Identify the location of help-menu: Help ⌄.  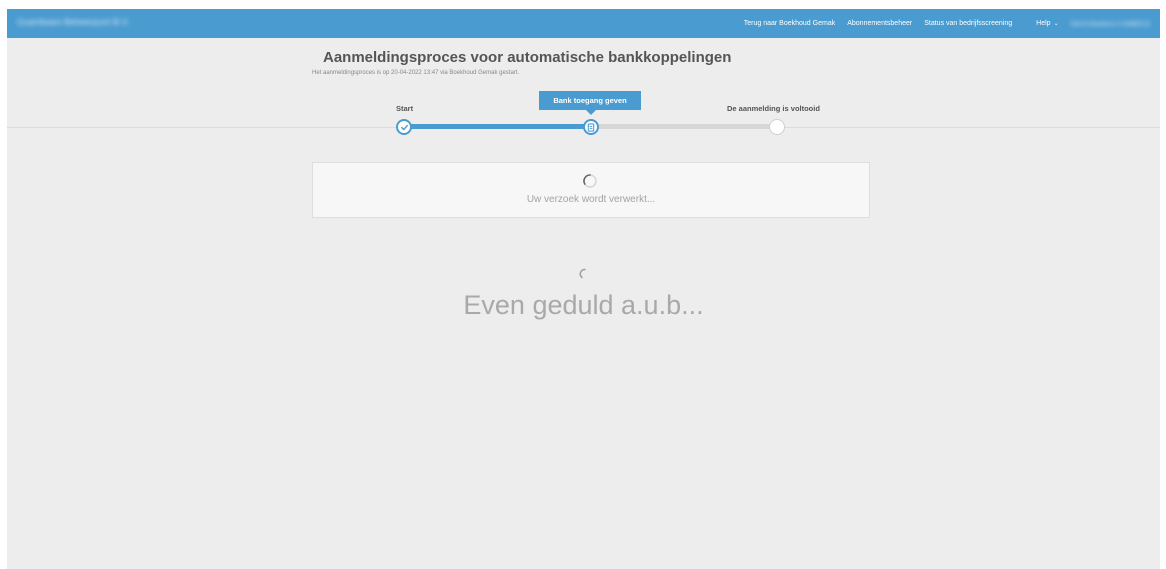
(1041, 23).